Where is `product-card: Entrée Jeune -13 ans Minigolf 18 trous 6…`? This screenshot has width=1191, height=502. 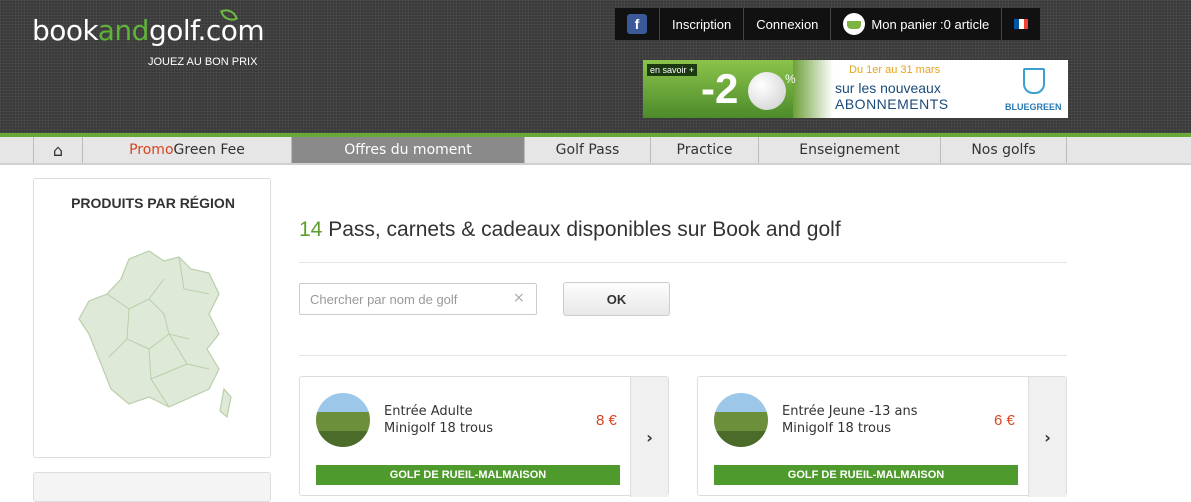
product-card: Entrée Jeune -13 ans Minigolf 18 trous 6… is located at coordinates (882, 436).